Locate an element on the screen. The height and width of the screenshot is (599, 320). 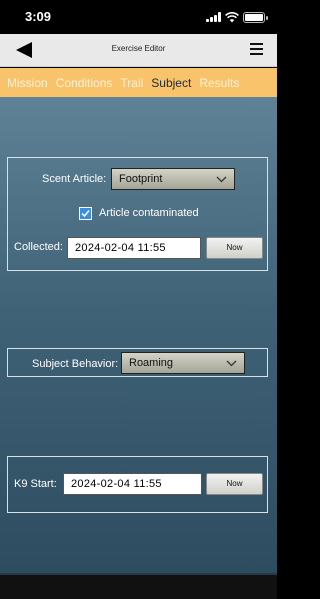
article-contaminated-label: Article contaminated is located at coordinates (149, 213).